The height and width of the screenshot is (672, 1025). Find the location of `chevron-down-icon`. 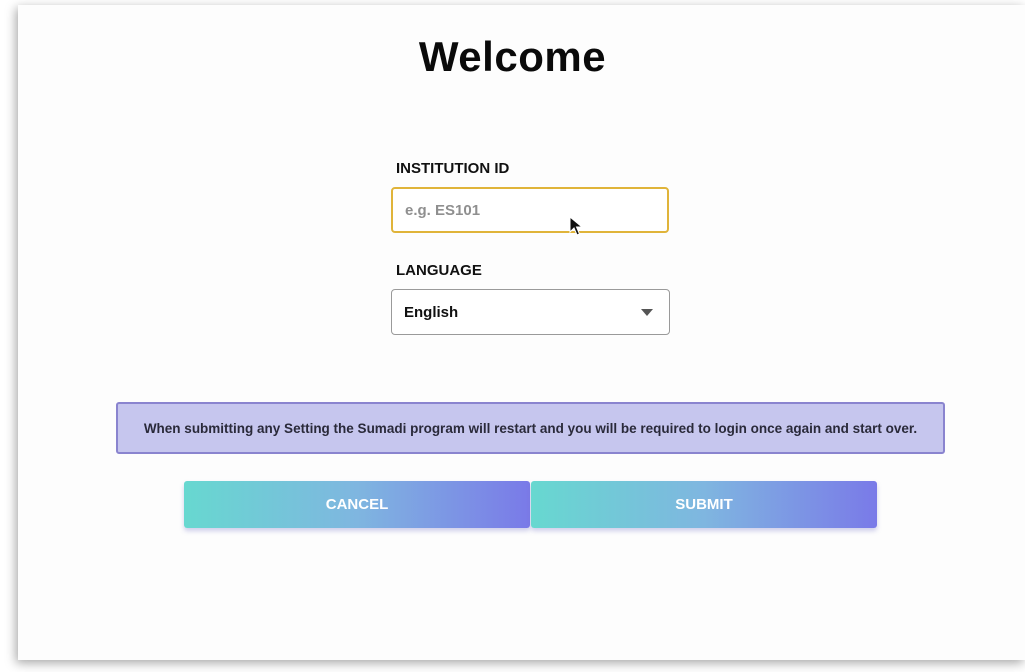

chevron-down-icon is located at coordinates (647, 312).